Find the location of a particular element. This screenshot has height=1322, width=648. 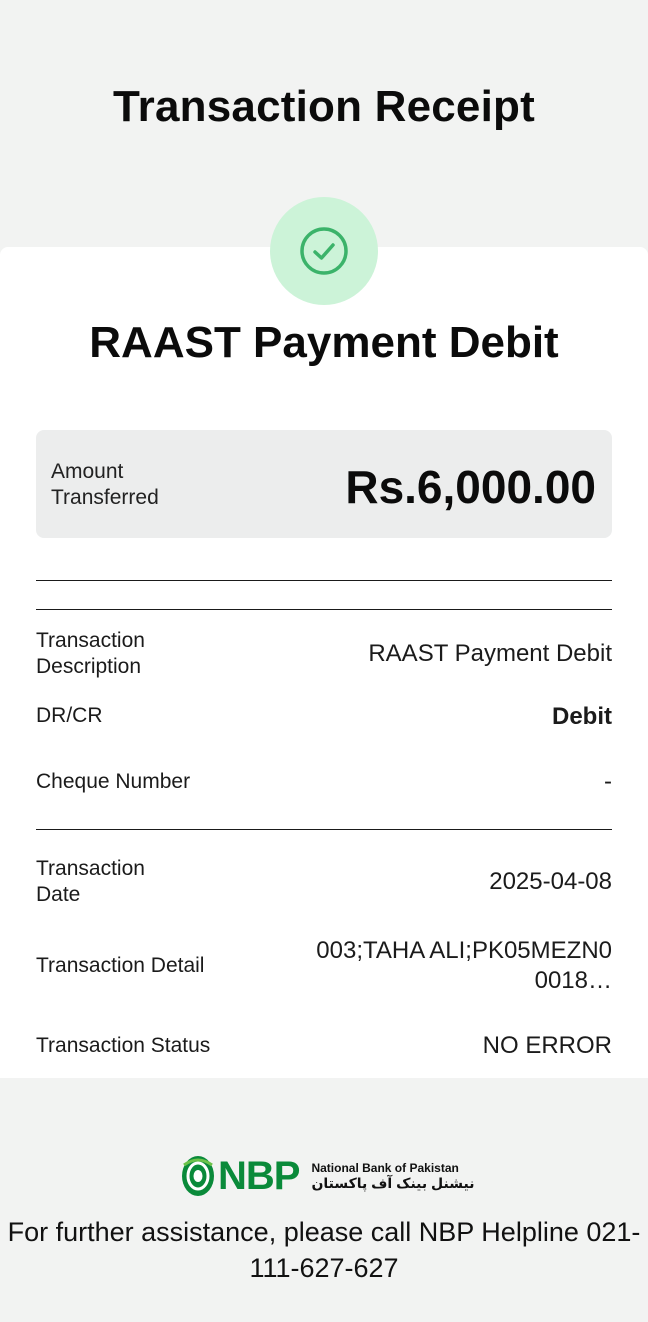

amount-value: Rs.6,000.00 is located at coordinates (470, 487).